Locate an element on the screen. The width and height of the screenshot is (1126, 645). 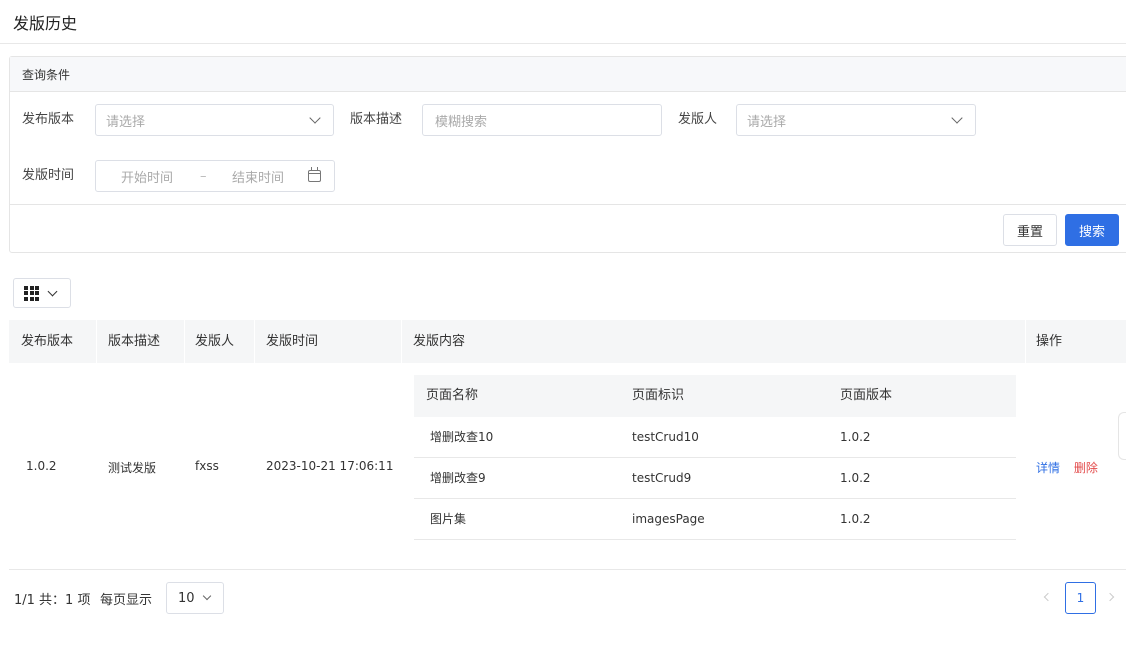
date-range-picker: 开始时间 – 结束时间 is located at coordinates (215, 176).